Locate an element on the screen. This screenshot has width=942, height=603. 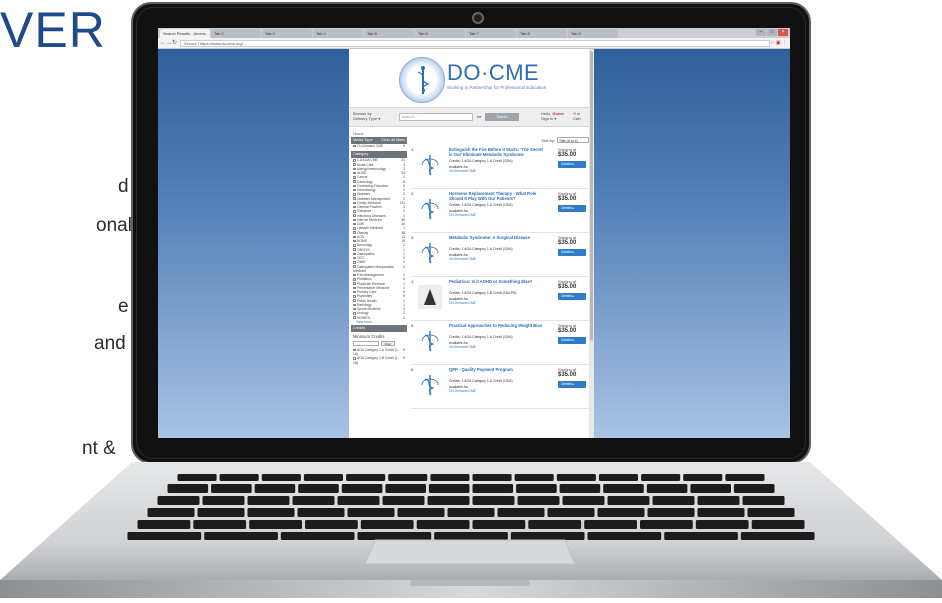
signin-link: Sign in ▾ is located at coordinates (548, 118).